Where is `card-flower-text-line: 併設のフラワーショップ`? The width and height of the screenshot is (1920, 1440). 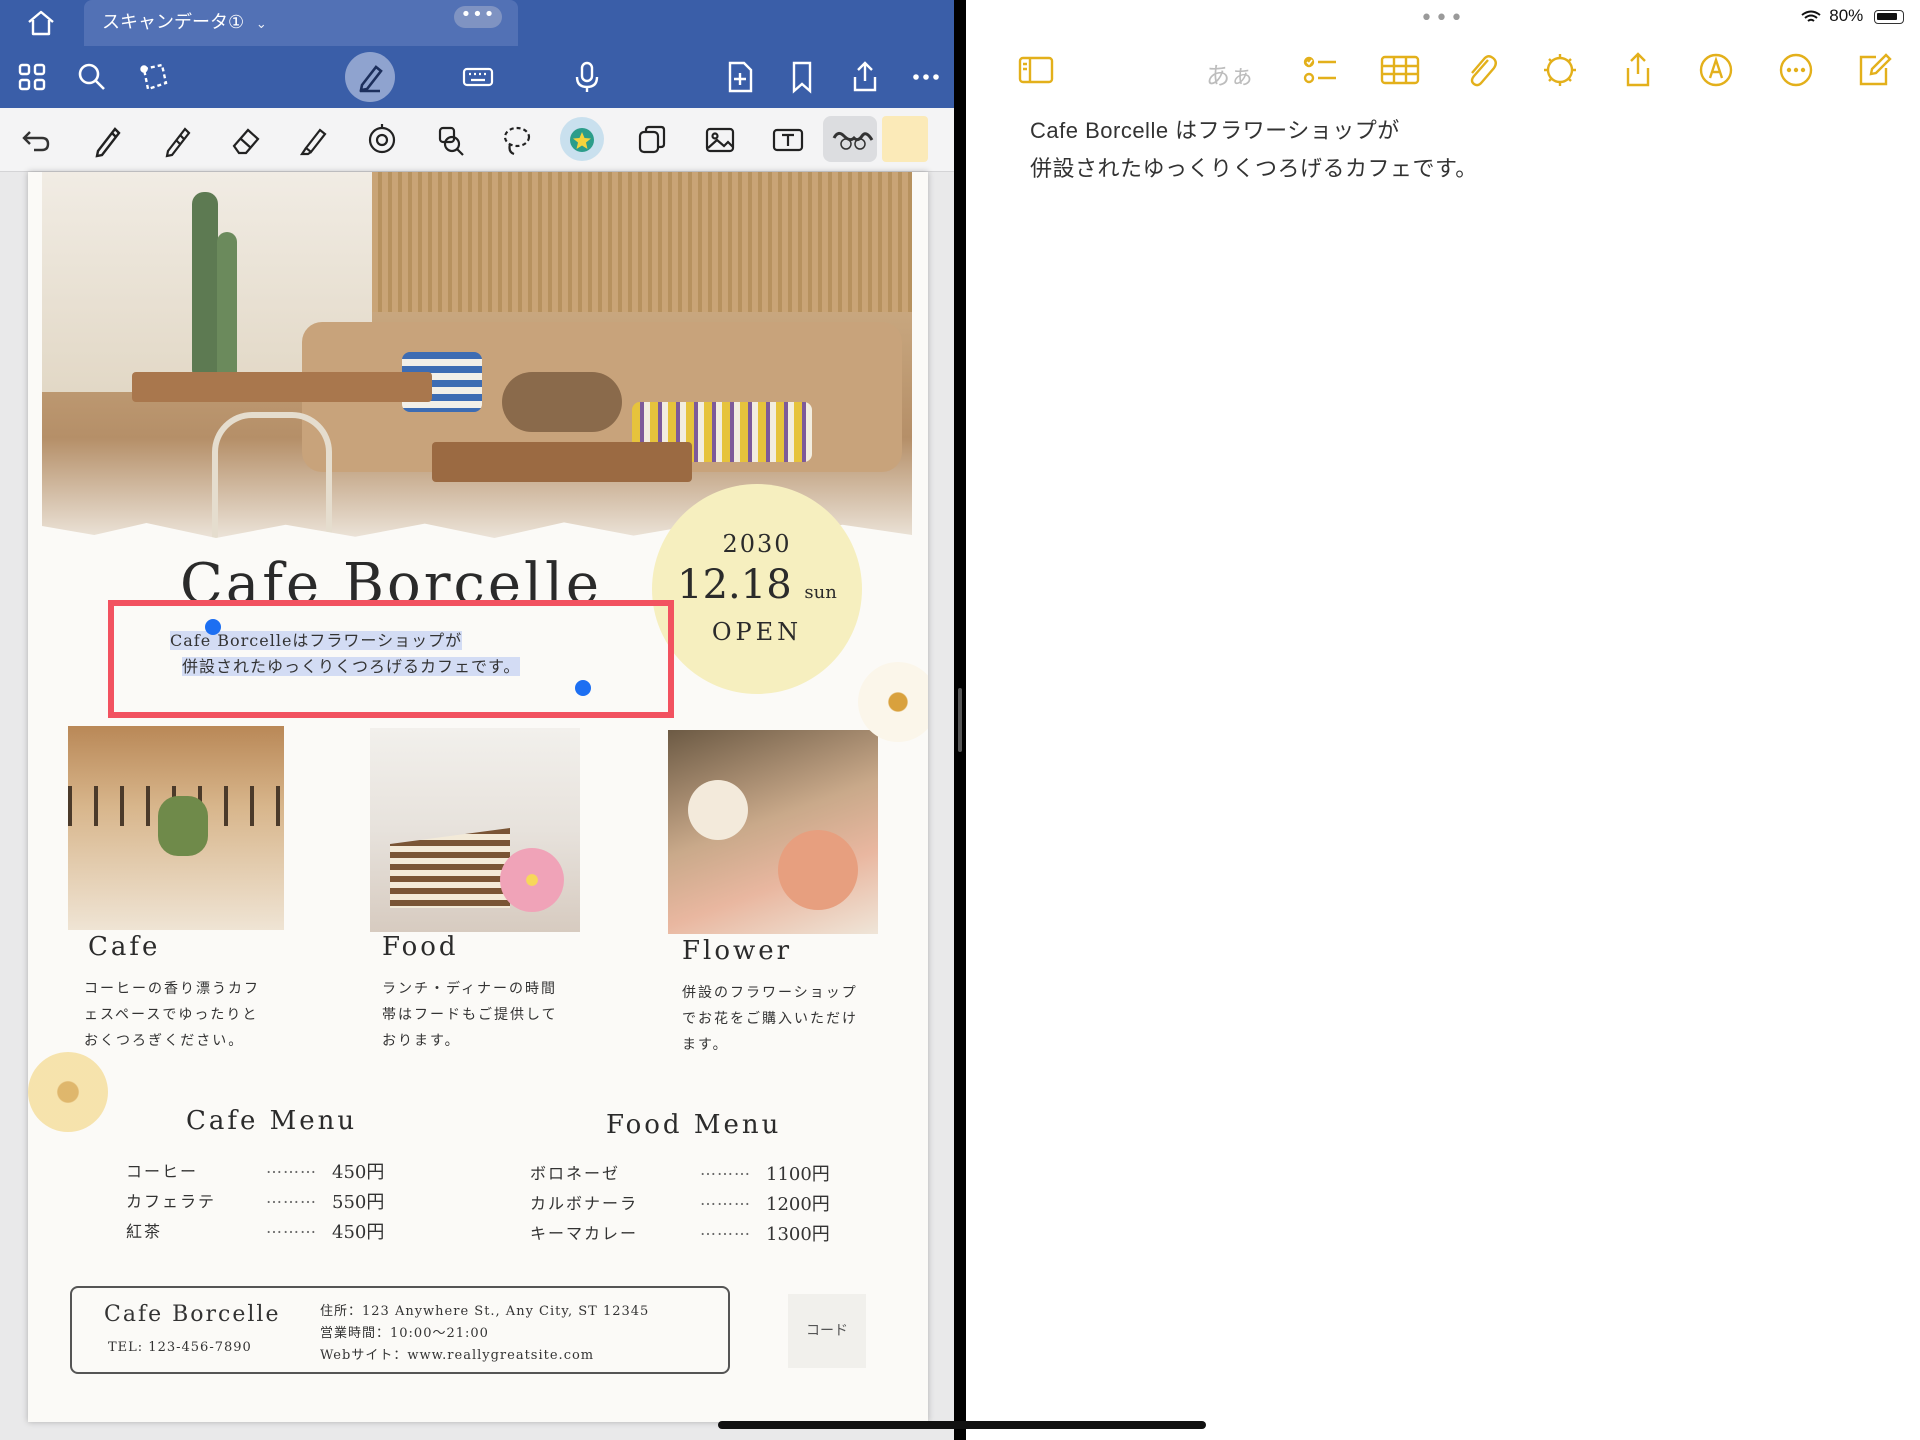
card-flower-text-line: 併設のフラワーショップ is located at coordinates (770, 993).